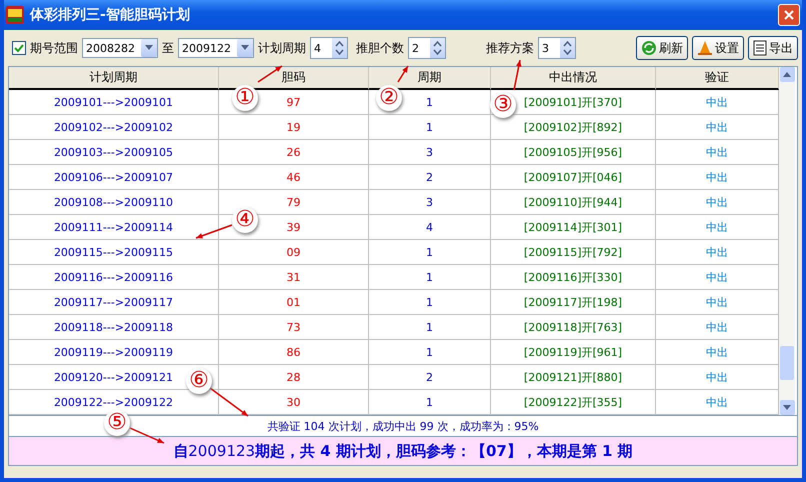 Image resolution: width=806 pixels, height=482 pixels. I want to click on result-cell: [2009116]开[330], so click(573, 277).